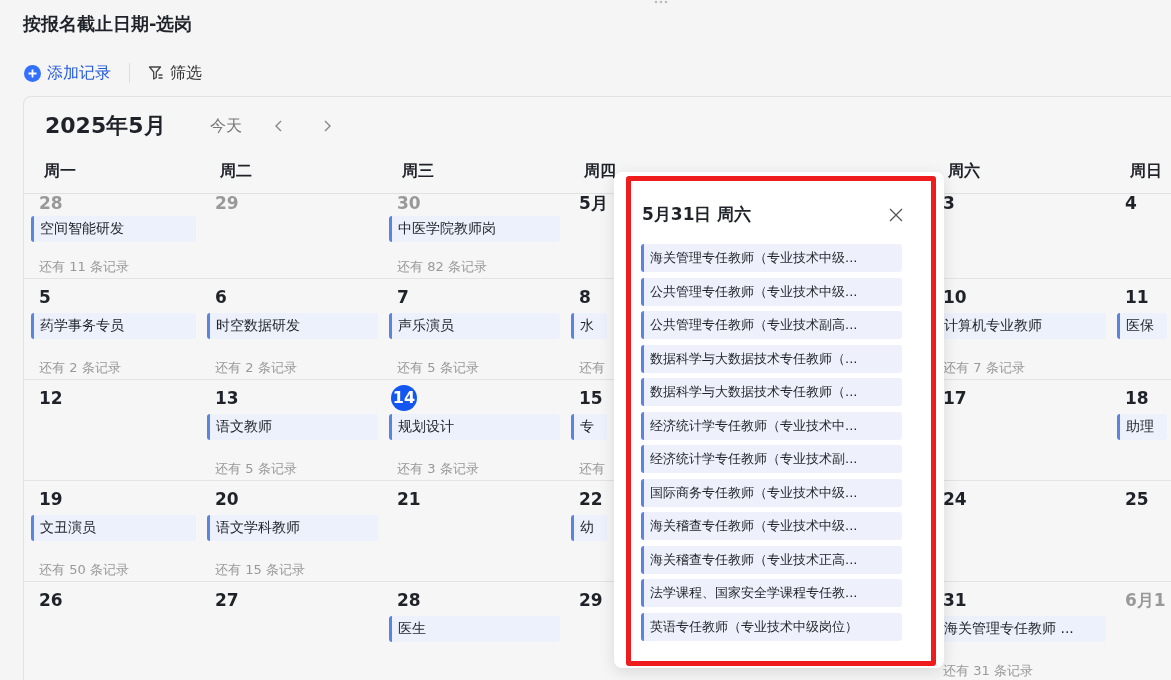 The image size is (1171, 680). What do you see at coordinates (593, 203) in the screenshot?
I see `day-number: 5月` at bounding box center [593, 203].